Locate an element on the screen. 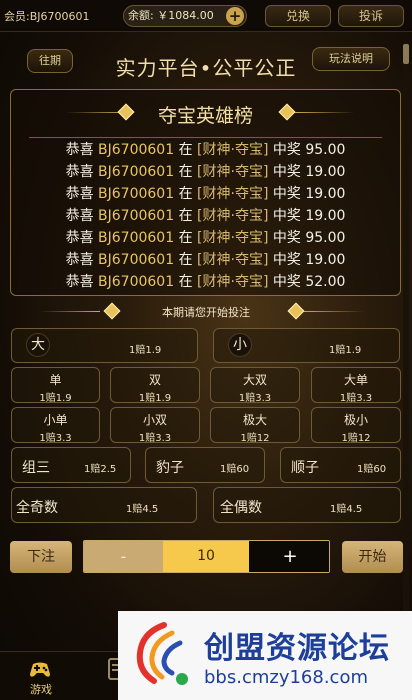 The width and height of the screenshot is (412, 700). bet-odds: 1赔2.5 is located at coordinates (100, 469).